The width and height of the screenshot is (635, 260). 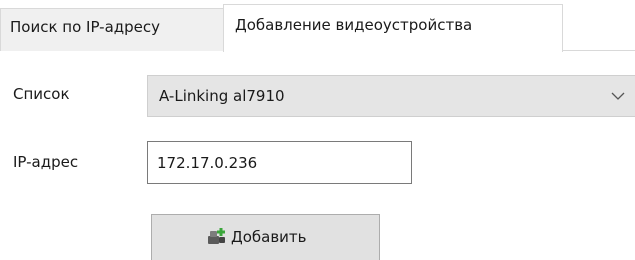 I want to click on tab-add-video-device: Добавление видеоустройства, so click(x=393, y=28).